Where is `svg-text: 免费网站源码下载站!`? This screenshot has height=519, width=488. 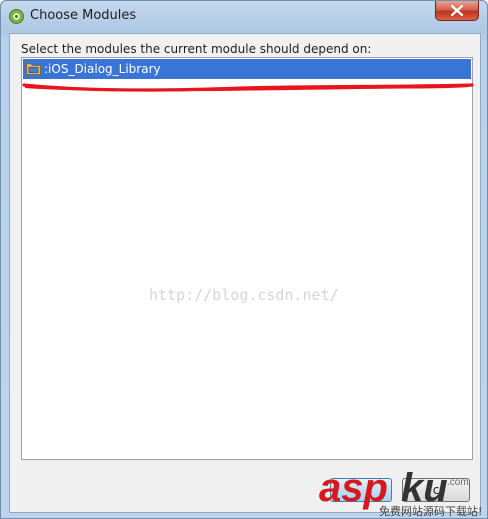 svg-text: 免费网站源码下载站! is located at coordinates (430, 511).